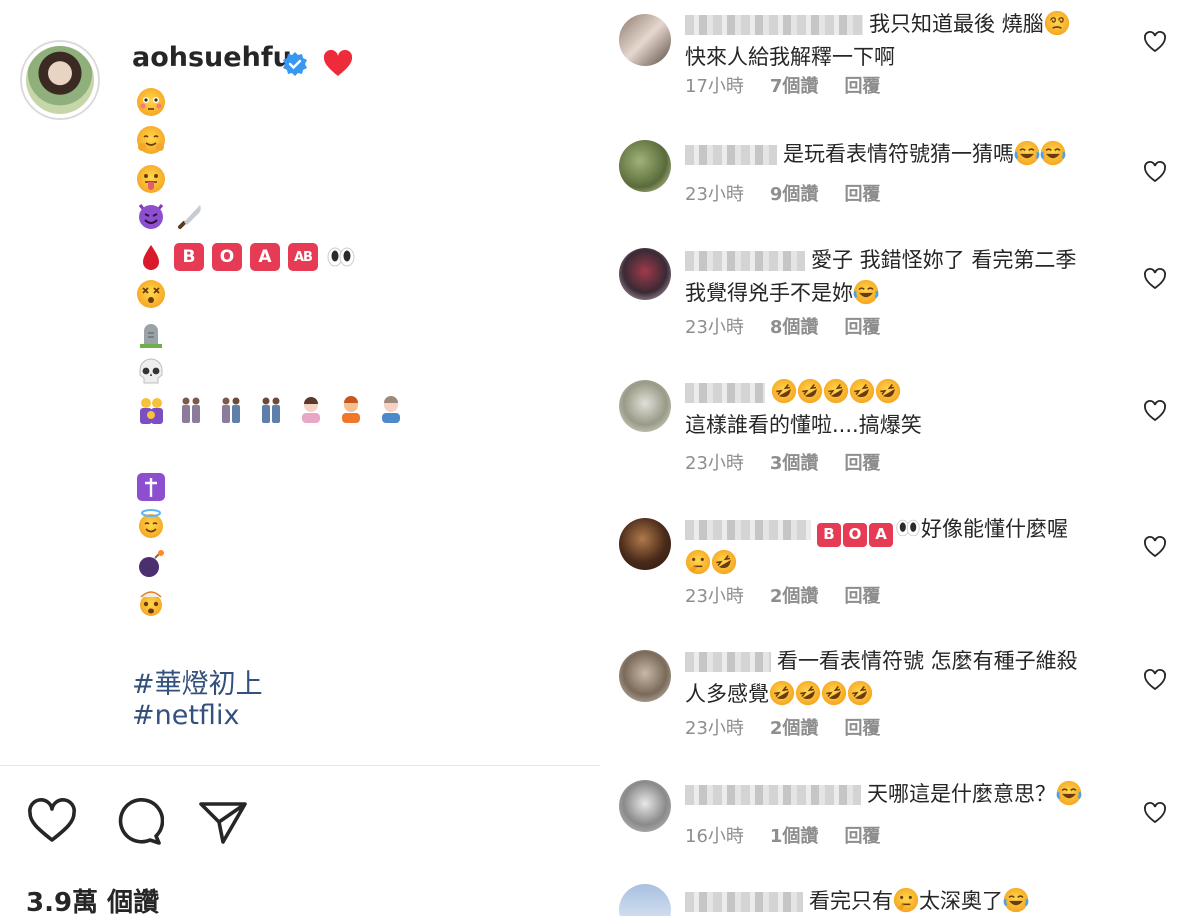  I want to click on comment-text: 看完只有 太深奧了, so click(905, 900).